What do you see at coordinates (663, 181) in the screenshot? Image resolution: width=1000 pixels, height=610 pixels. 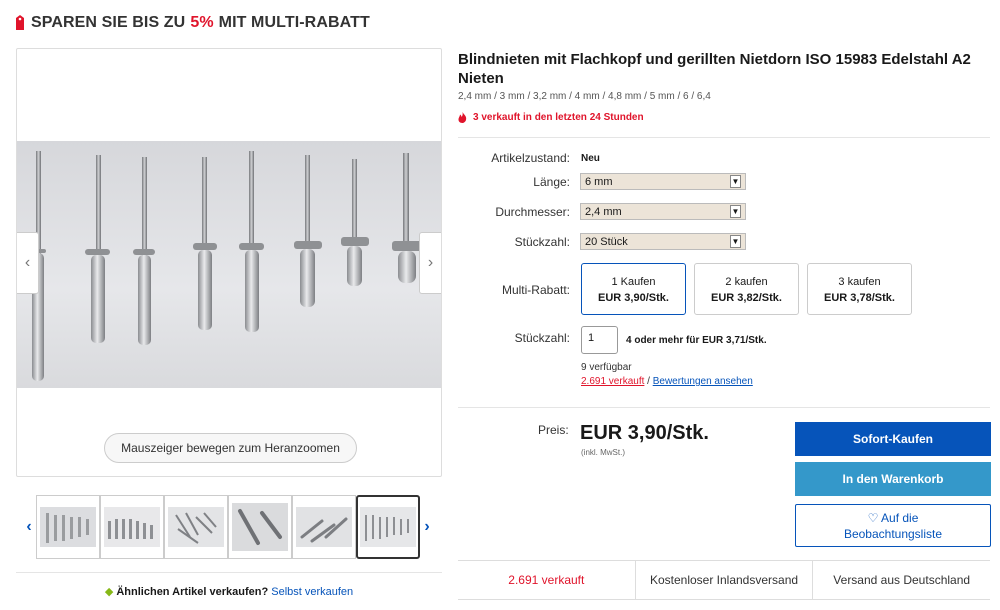 I see `length-select: 6 mm ▼` at bounding box center [663, 181].